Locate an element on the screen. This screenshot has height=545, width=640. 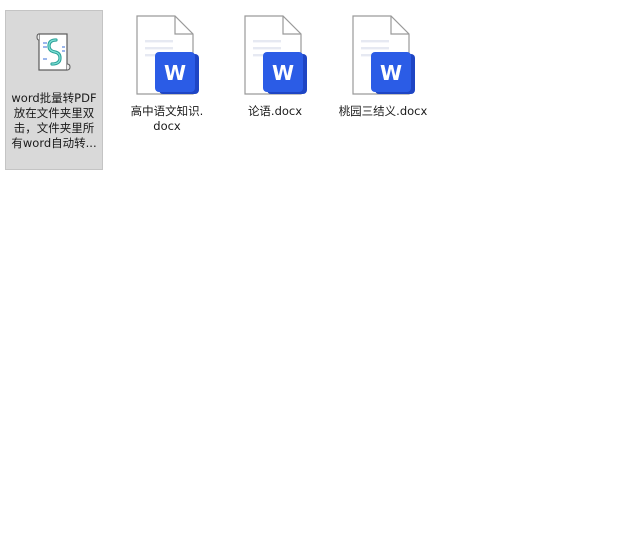
file-label-line: 放在文件夹里双 is located at coordinates (54, 113).